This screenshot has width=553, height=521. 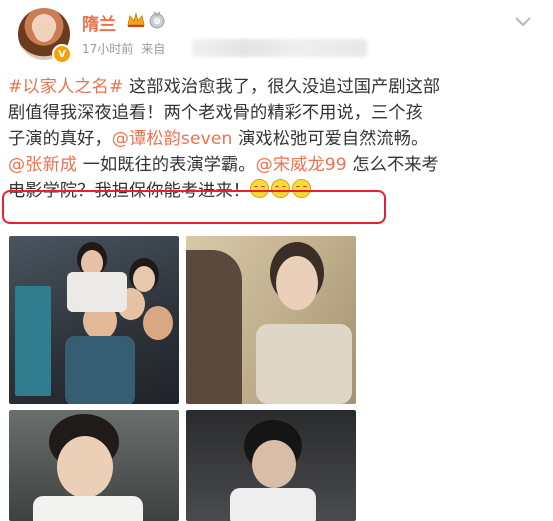 I want to click on post-text: 这部戏治愈我了，很久没追过国产剧这部, so click(x=282, y=87).